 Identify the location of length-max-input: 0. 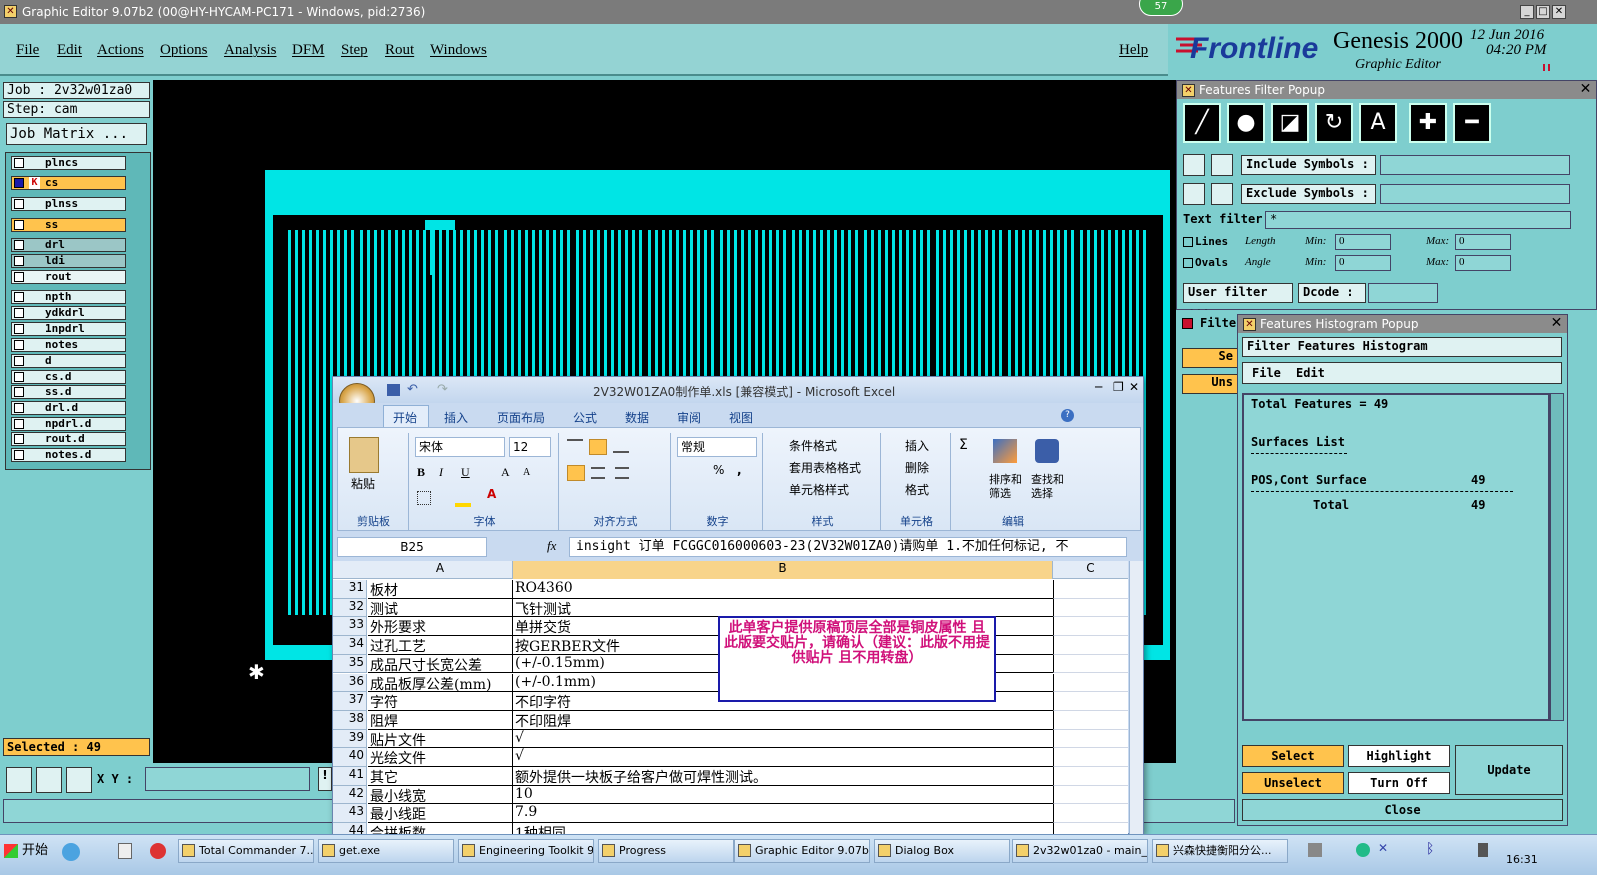
(1483, 242).